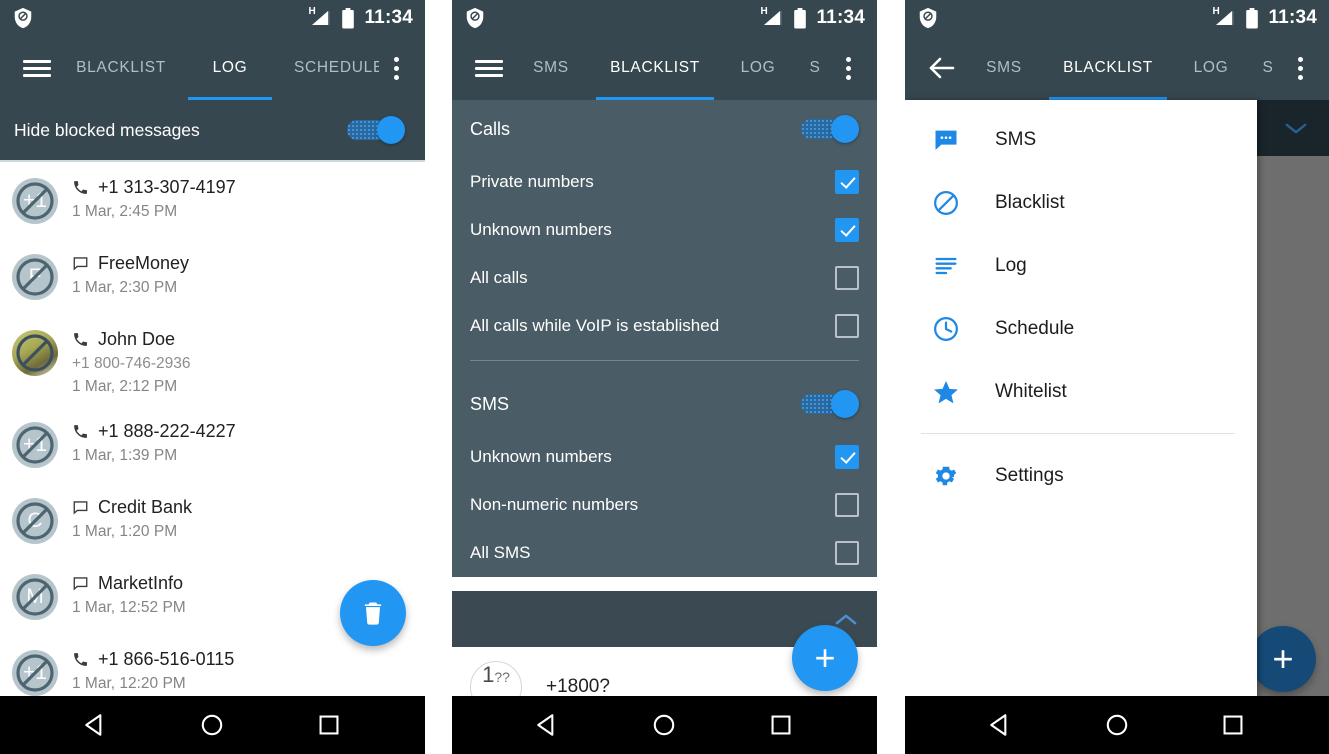 This screenshot has height=754, width=1329. What do you see at coordinates (664, 129) in the screenshot?
I see `calls-master-row: Calls` at bounding box center [664, 129].